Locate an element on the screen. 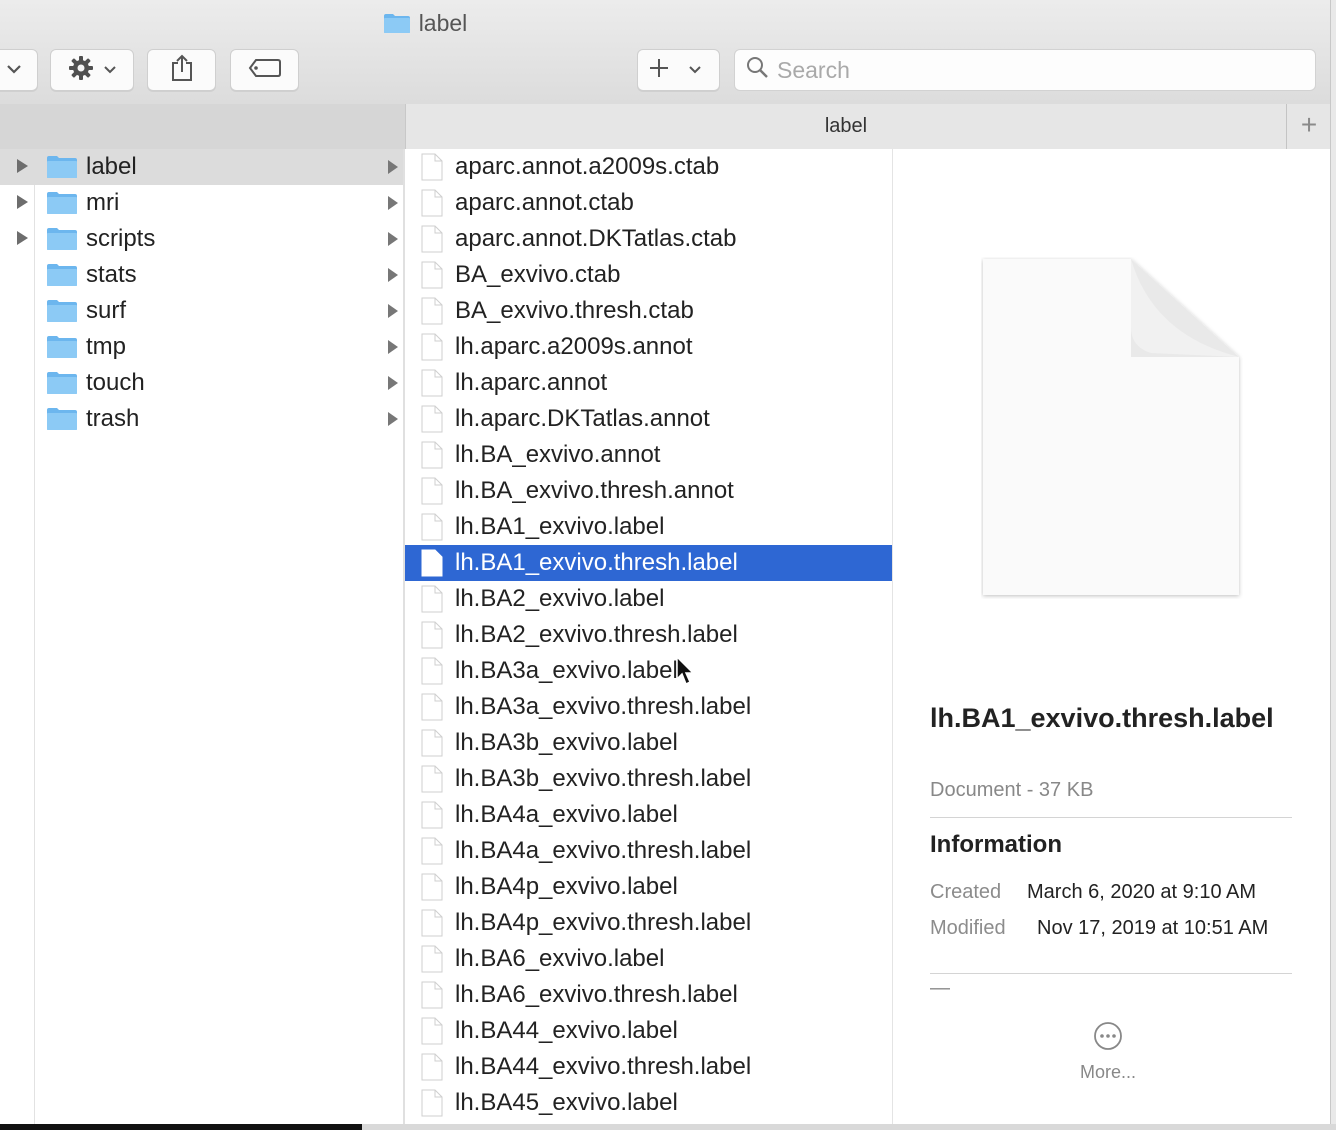 The height and width of the screenshot is (1130, 1336). file-item: lh.BA_exvivo.annot is located at coordinates (648, 455).